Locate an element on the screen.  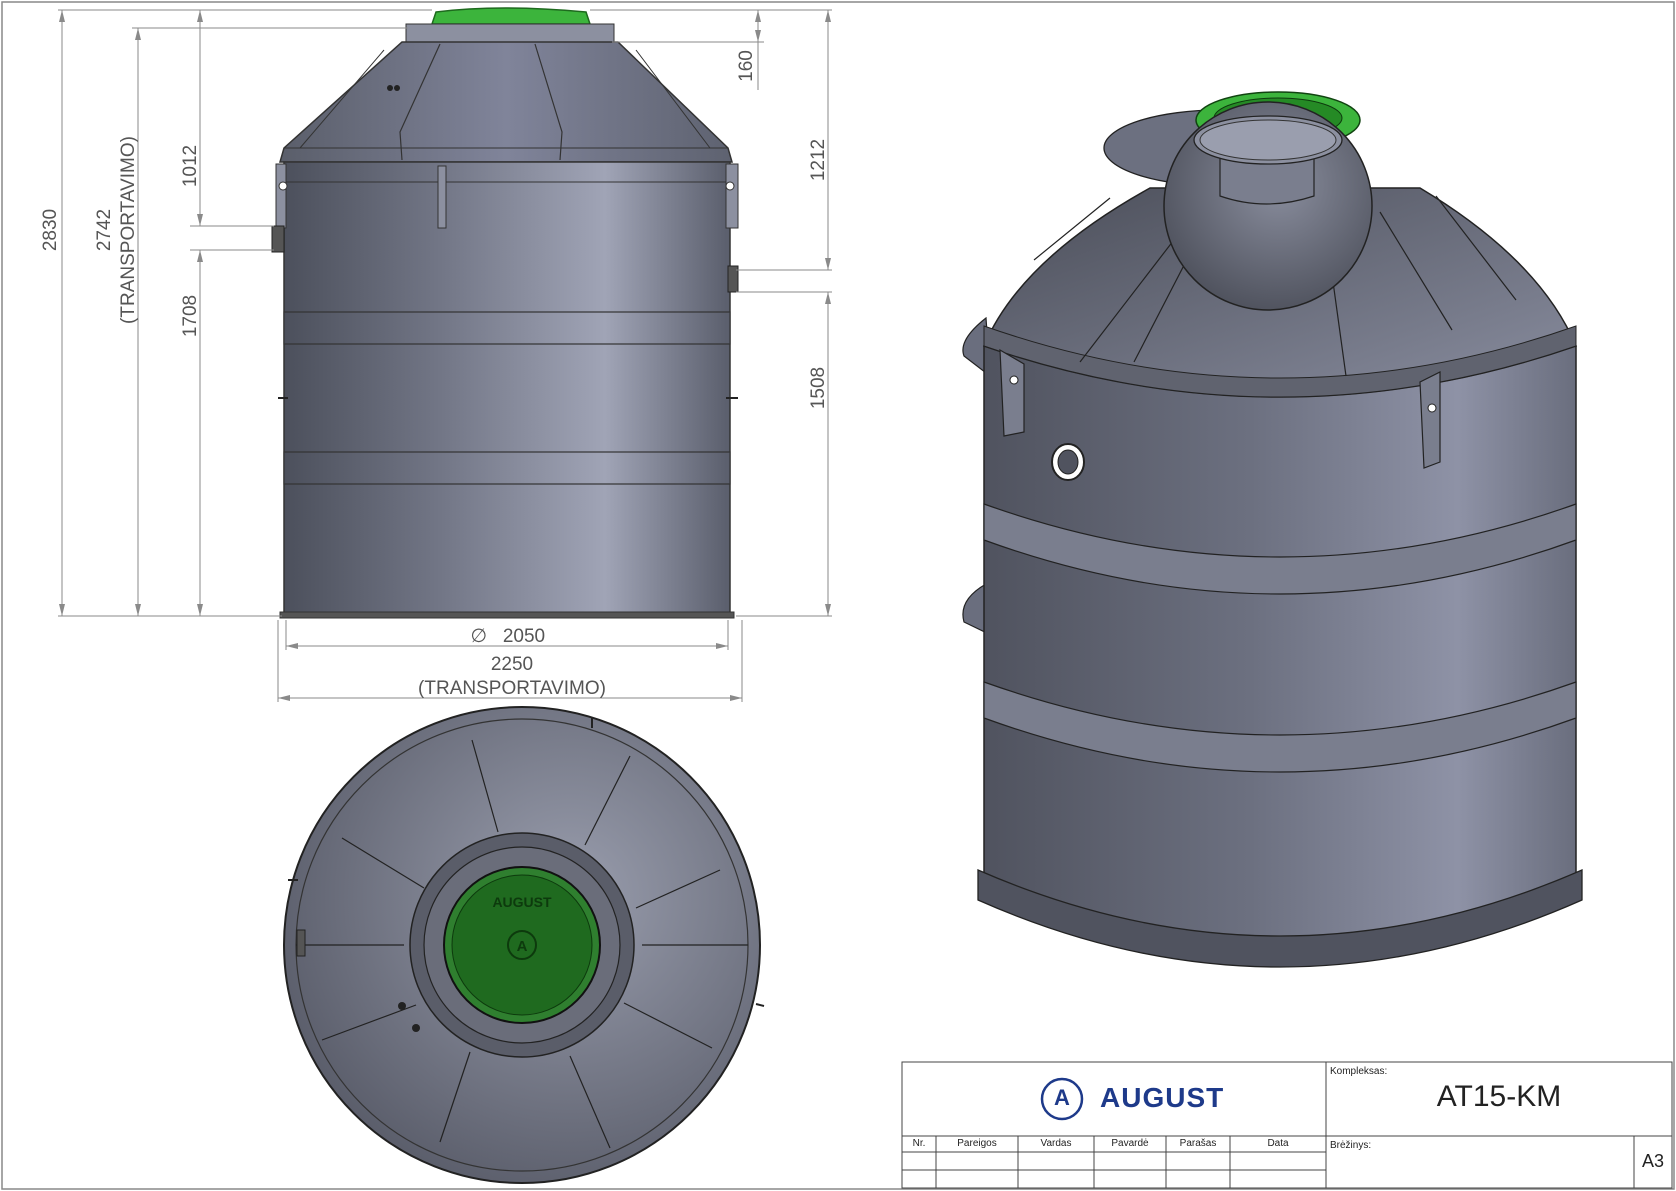
dim-transport-height-note: (TRANSPORTAVIMO) is located at coordinates (128, 230).